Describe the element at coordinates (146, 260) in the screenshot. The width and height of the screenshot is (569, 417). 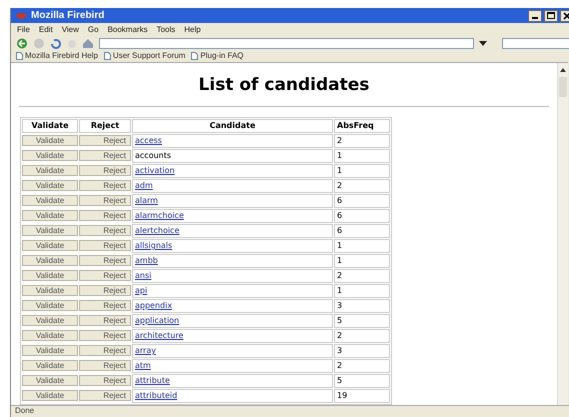
I see `candidate-link: ambb` at that location.